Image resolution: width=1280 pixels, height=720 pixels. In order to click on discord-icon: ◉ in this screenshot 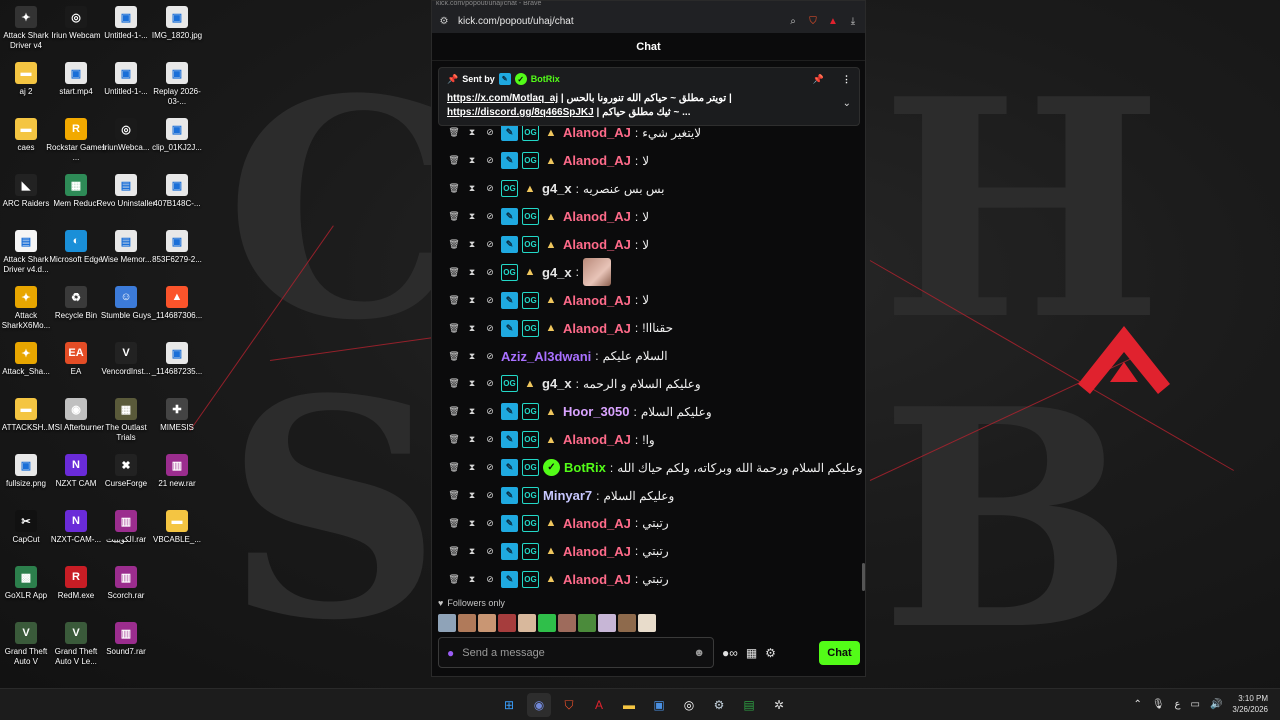, I will do `click(539, 705)`.